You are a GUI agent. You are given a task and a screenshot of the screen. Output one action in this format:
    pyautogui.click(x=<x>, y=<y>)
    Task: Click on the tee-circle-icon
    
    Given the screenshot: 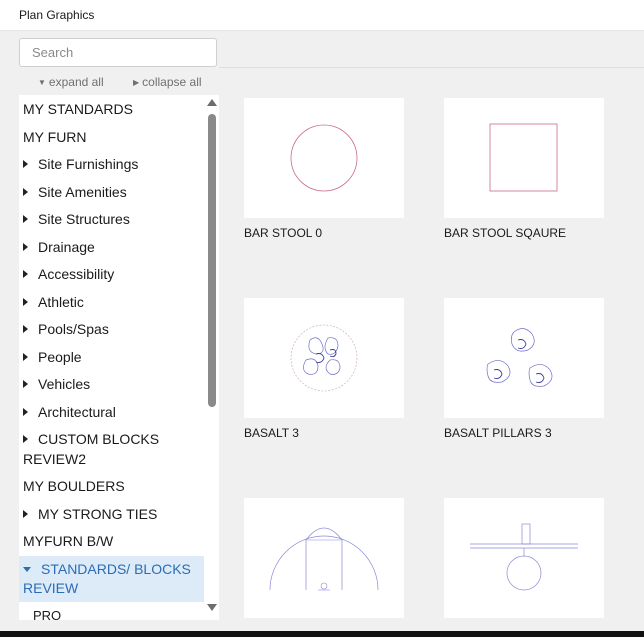 What is the action you would take?
    pyautogui.click(x=524, y=558)
    